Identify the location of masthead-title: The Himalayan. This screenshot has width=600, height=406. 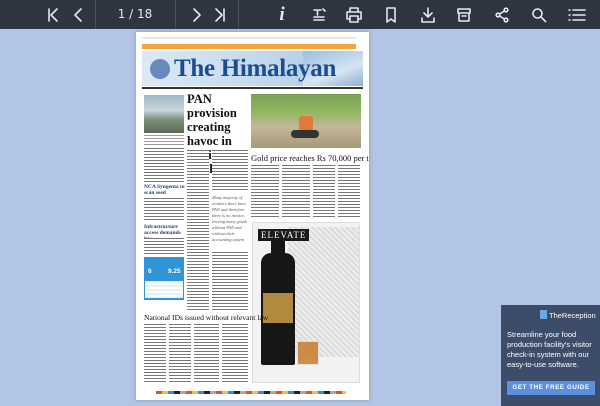
(255, 68).